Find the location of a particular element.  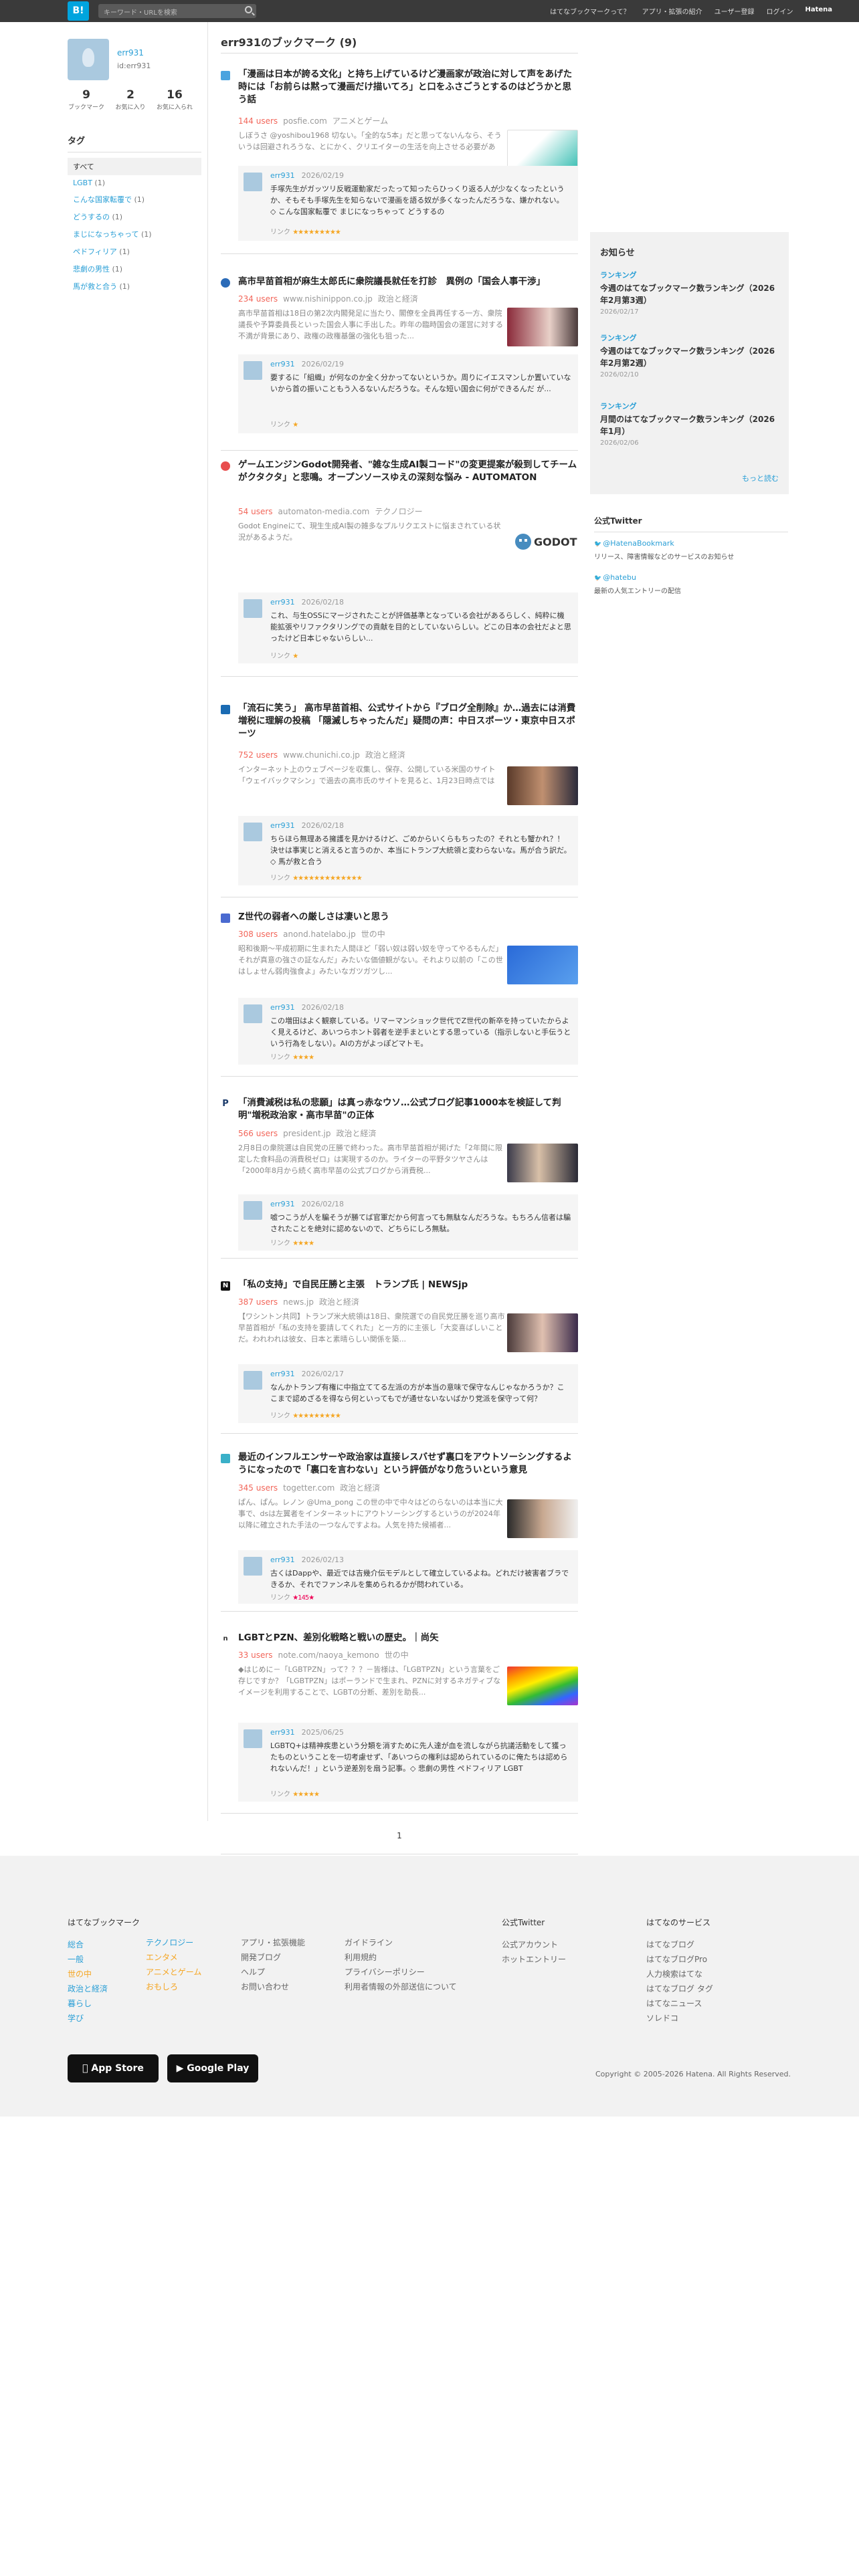

stat-favorites: 2 お気に入り is located at coordinates (130, 100).